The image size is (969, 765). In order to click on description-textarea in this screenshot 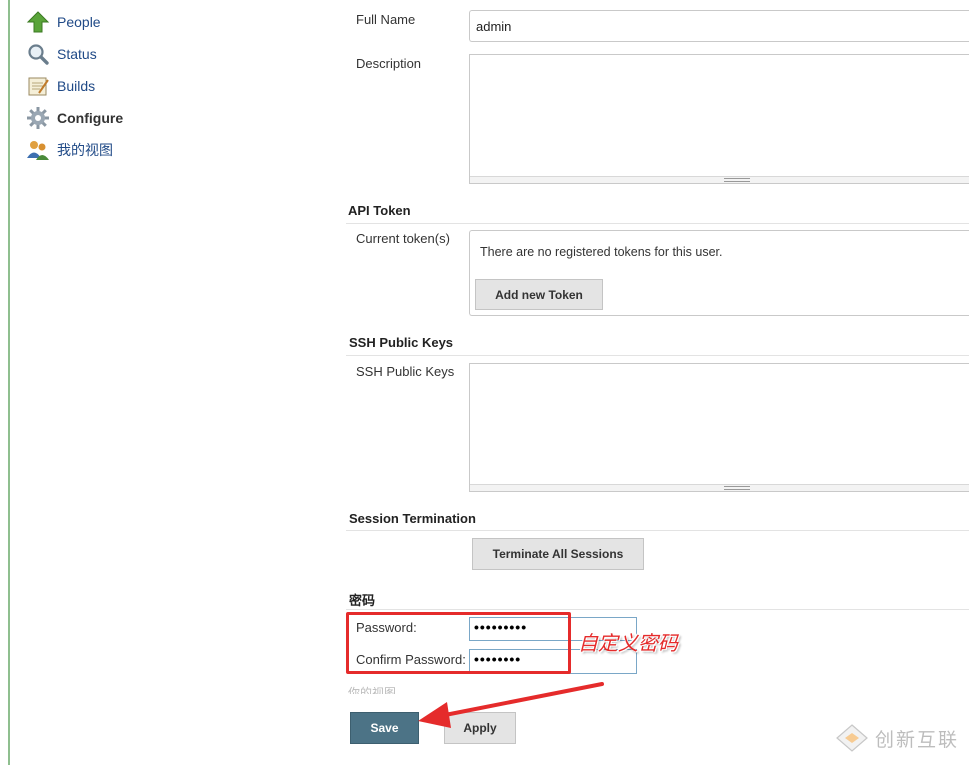, I will do `click(719, 119)`.